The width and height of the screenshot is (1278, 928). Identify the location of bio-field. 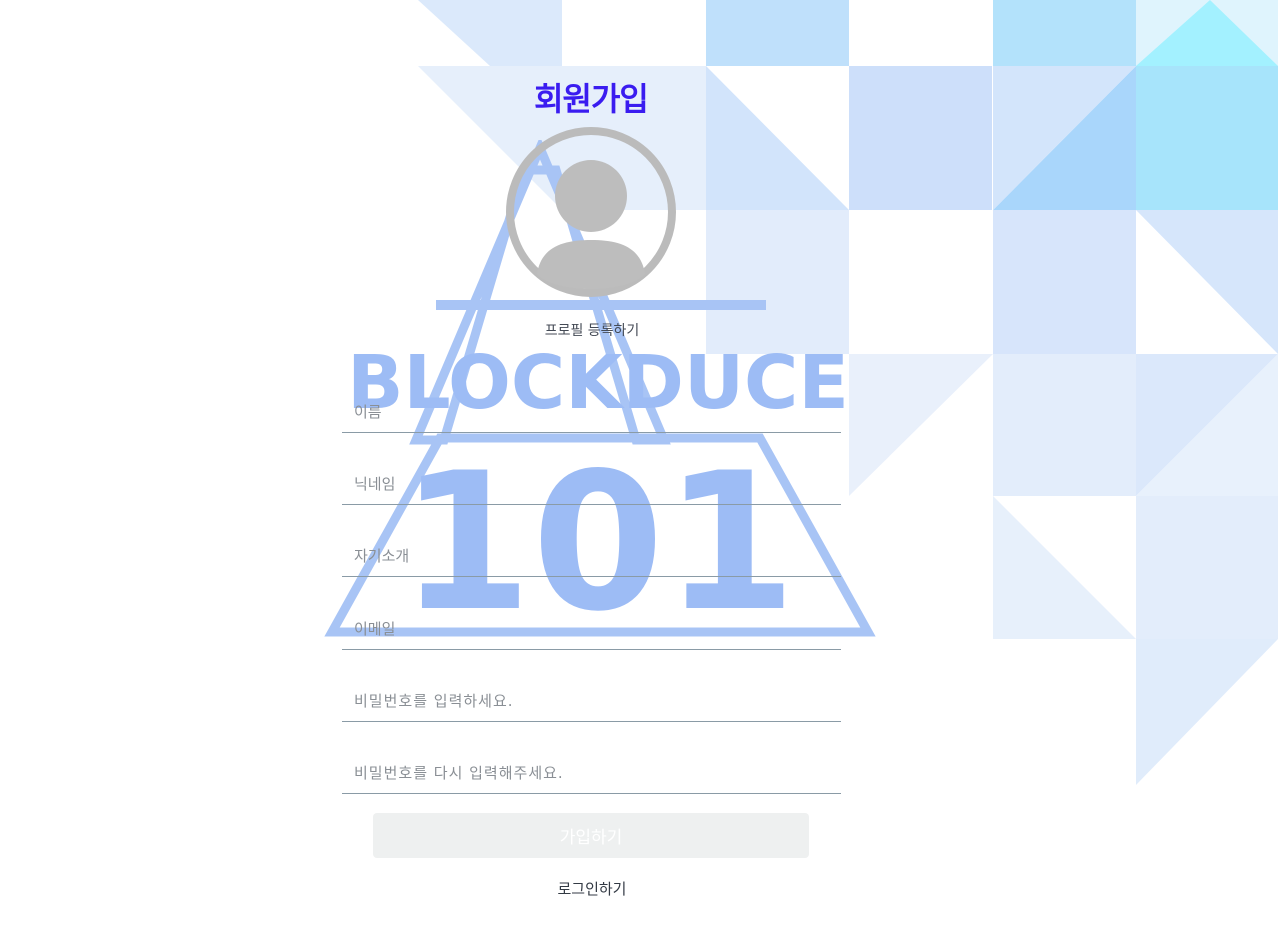
(591, 556).